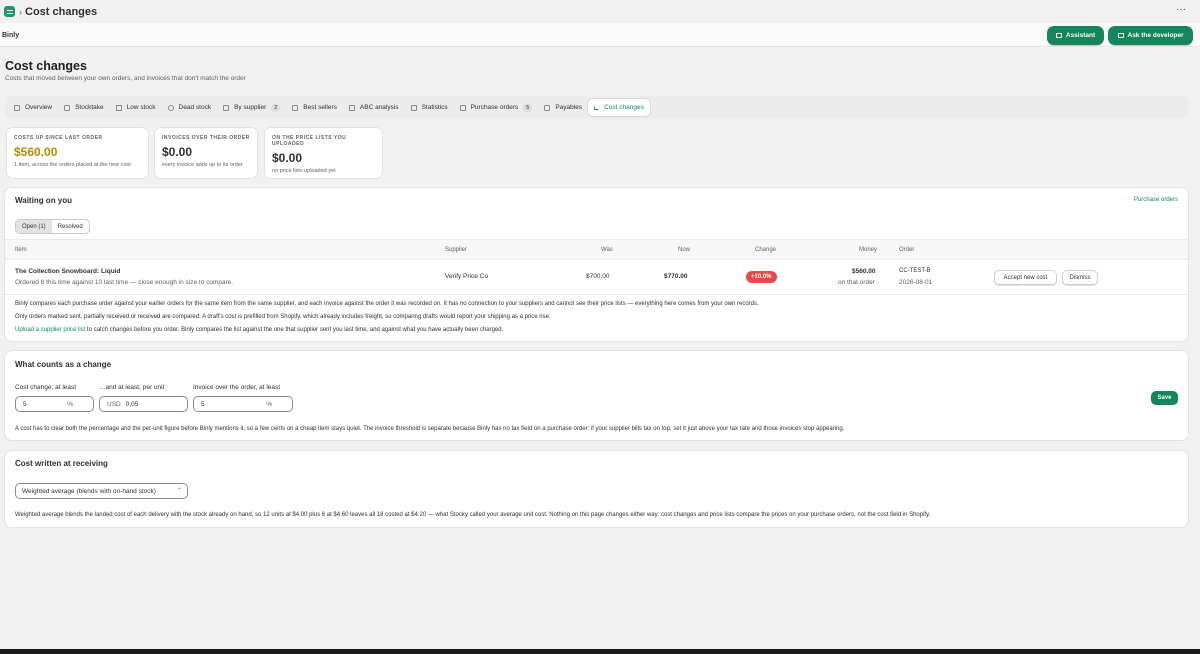  Describe the element at coordinates (761, 277) in the screenshot. I see `change-badge: +10.0%` at that location.